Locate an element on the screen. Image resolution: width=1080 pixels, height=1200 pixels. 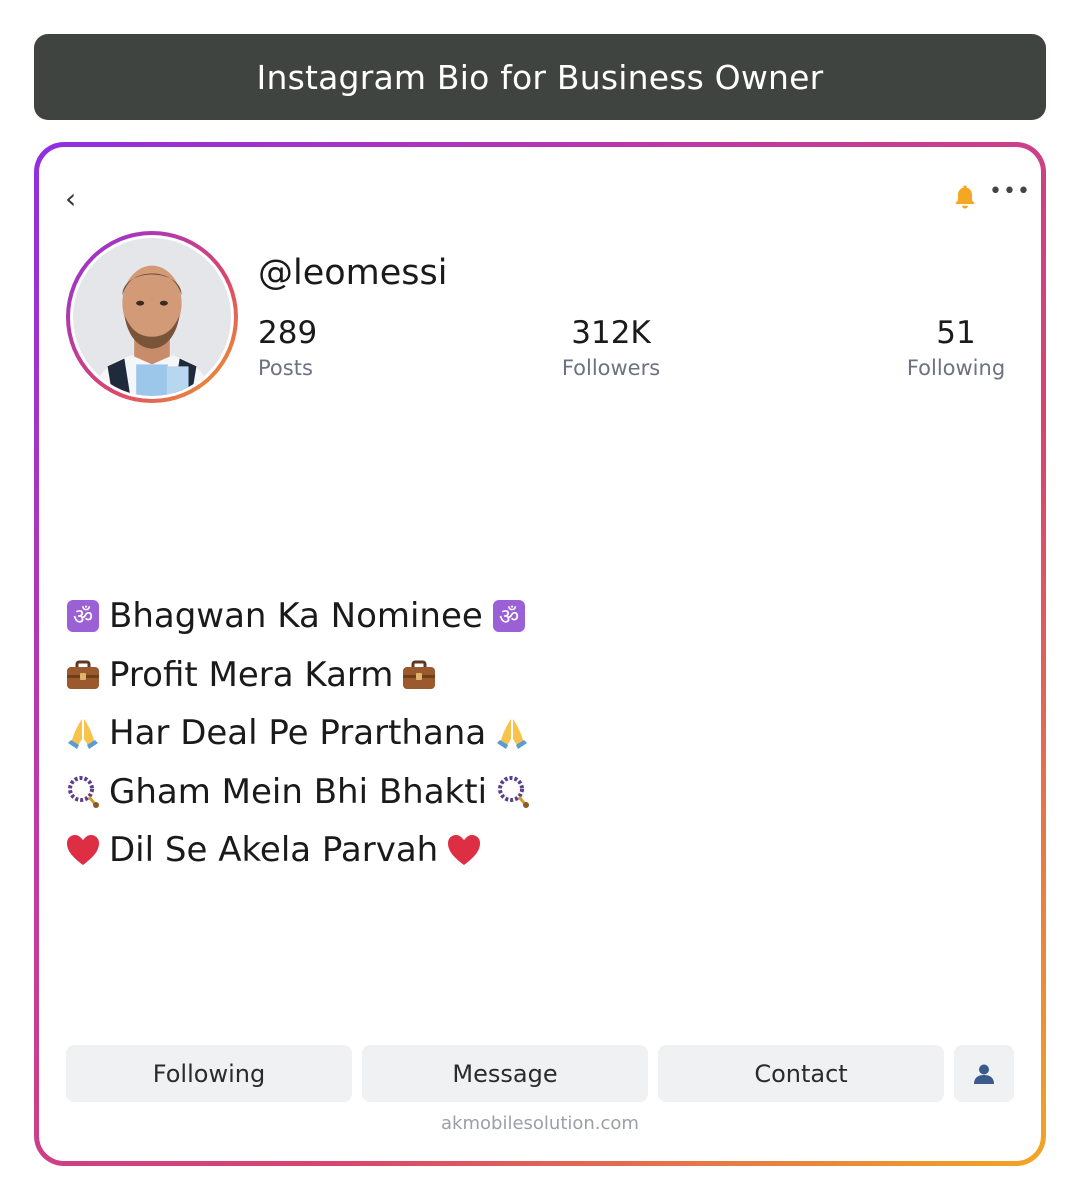
footer-credit: akmobilesolution.com is located at coordinates (540, 1123).